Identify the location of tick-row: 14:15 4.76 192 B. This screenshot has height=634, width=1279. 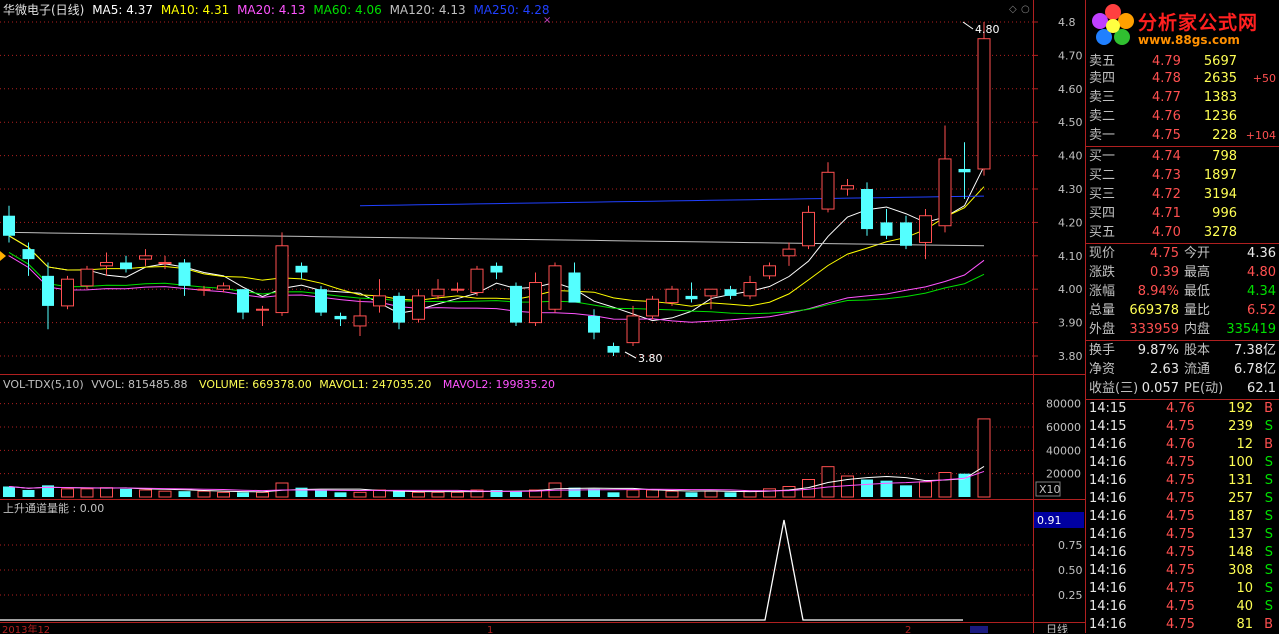
(1182, 409).